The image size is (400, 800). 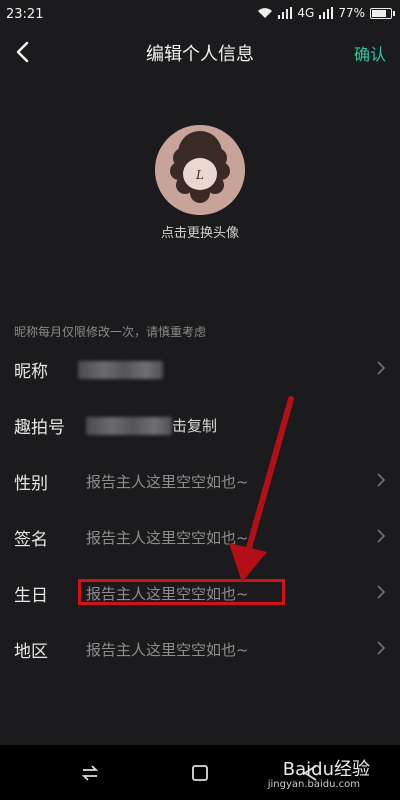 What do you see at coordinates (167, 650) in the screenshot?
I see `row-value: 报告主人这里空空如也~` at bounding box center [167, 650].